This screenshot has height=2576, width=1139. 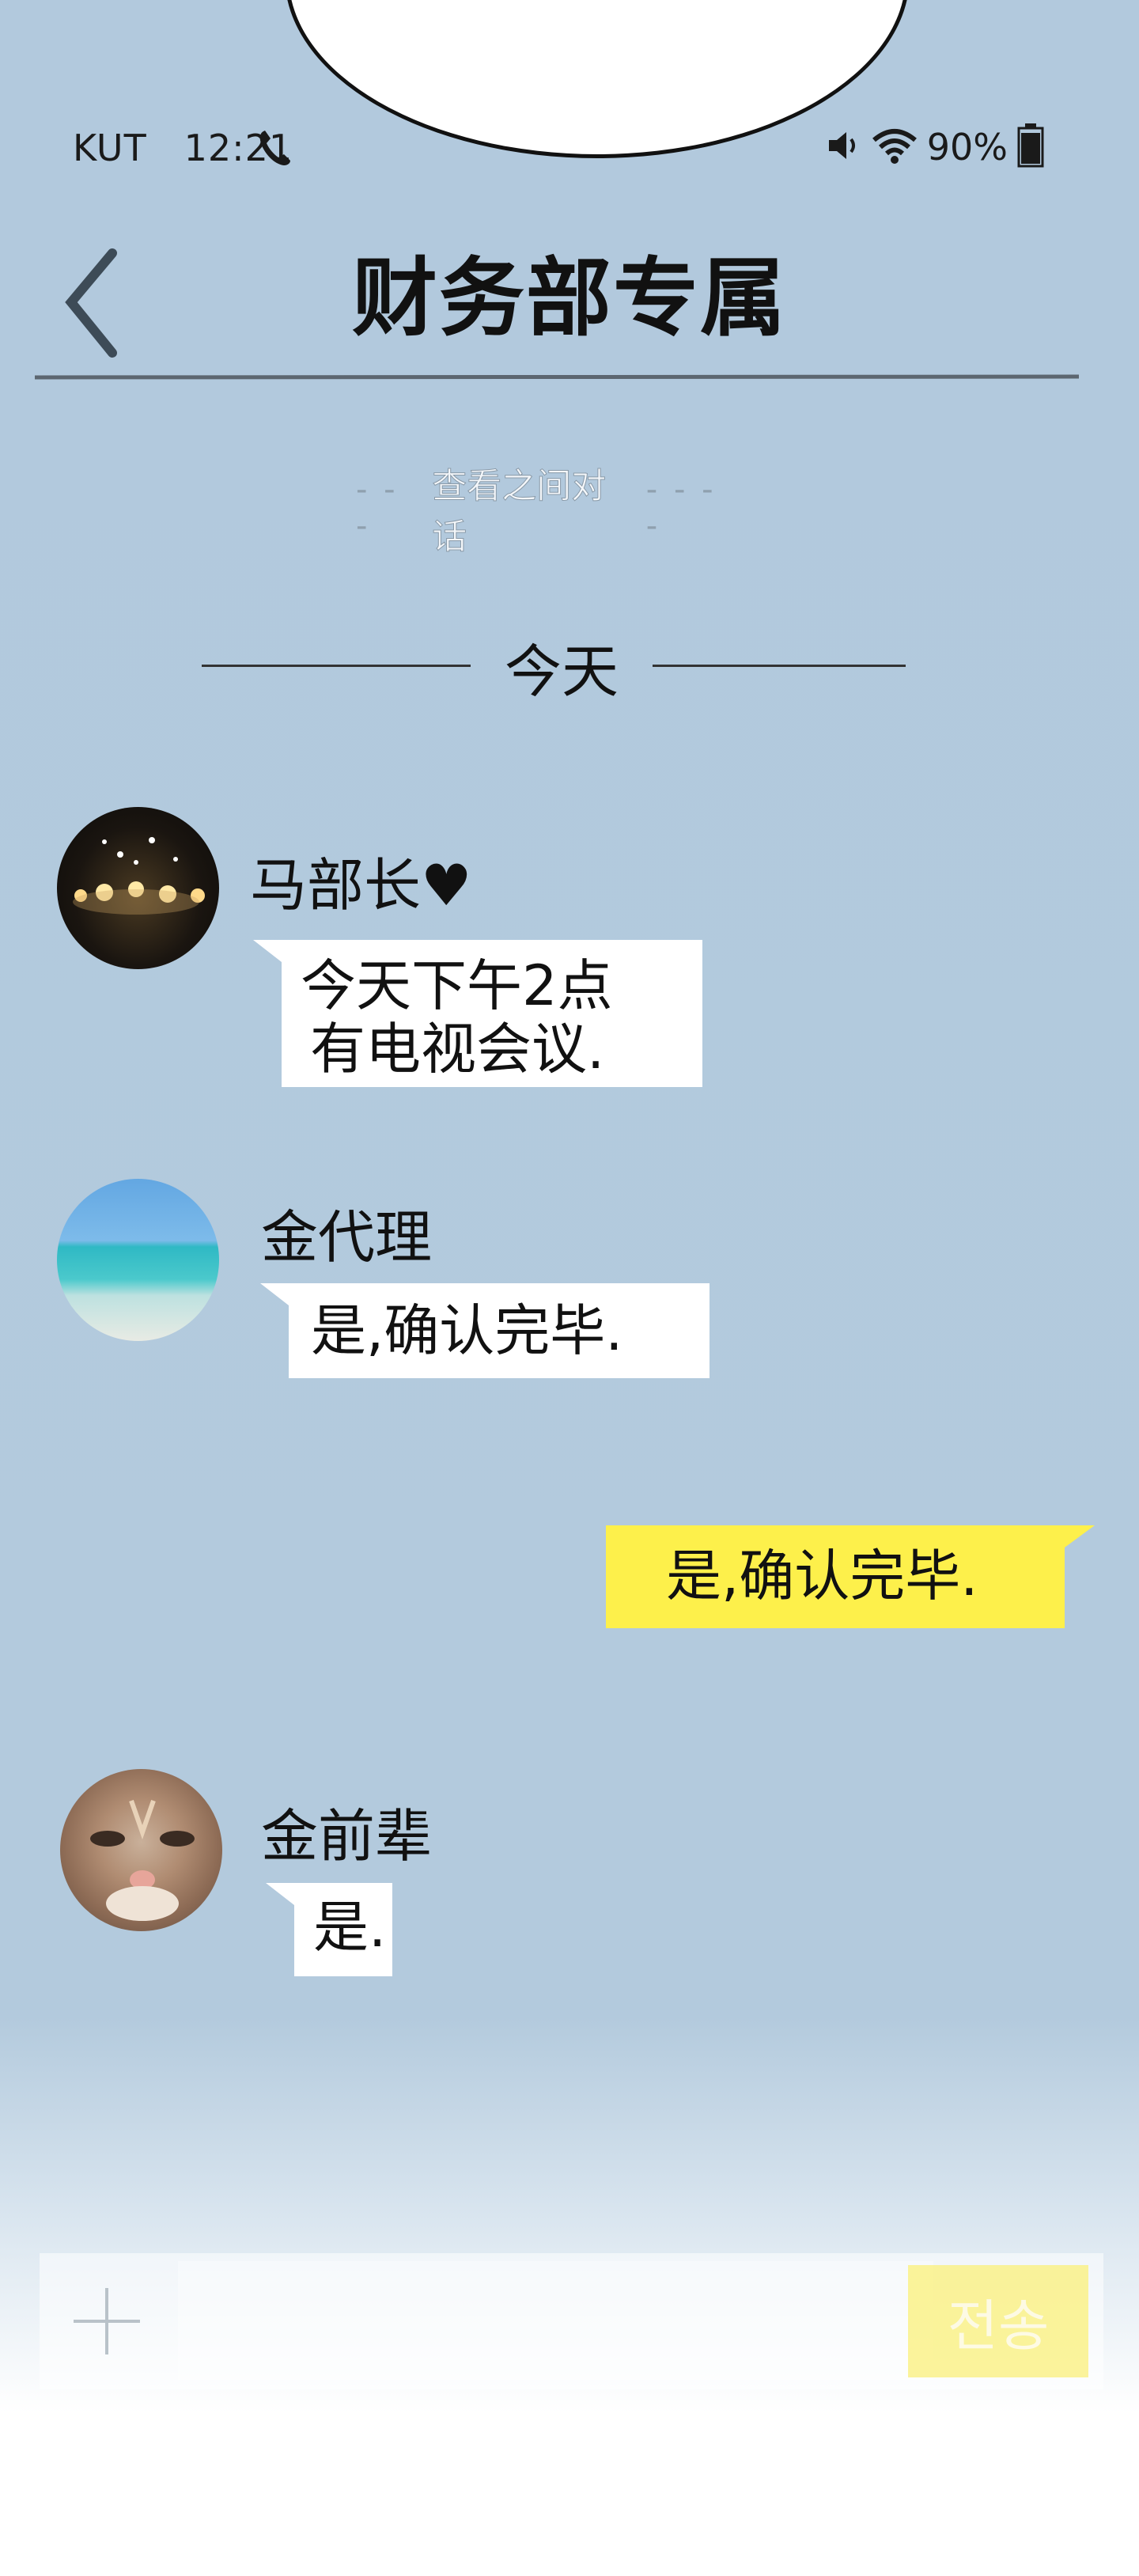 What do you see at coordinates (555, 2320) in the screenshot?
I see `message-input` at bounding box center [555, 2320].